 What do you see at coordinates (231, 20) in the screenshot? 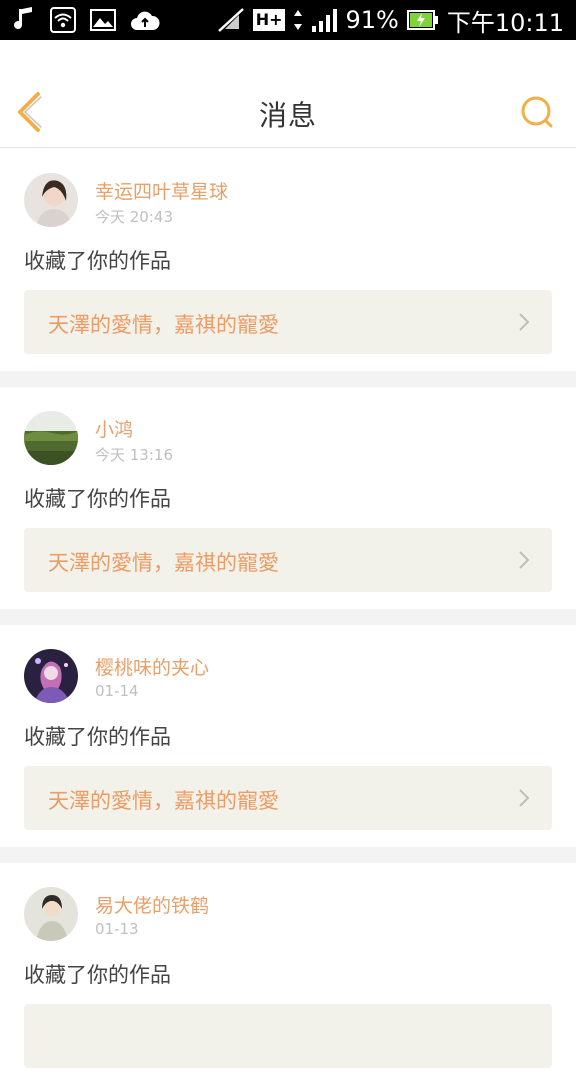
I see `no-signal-icon` at bounding box center [231, 20].